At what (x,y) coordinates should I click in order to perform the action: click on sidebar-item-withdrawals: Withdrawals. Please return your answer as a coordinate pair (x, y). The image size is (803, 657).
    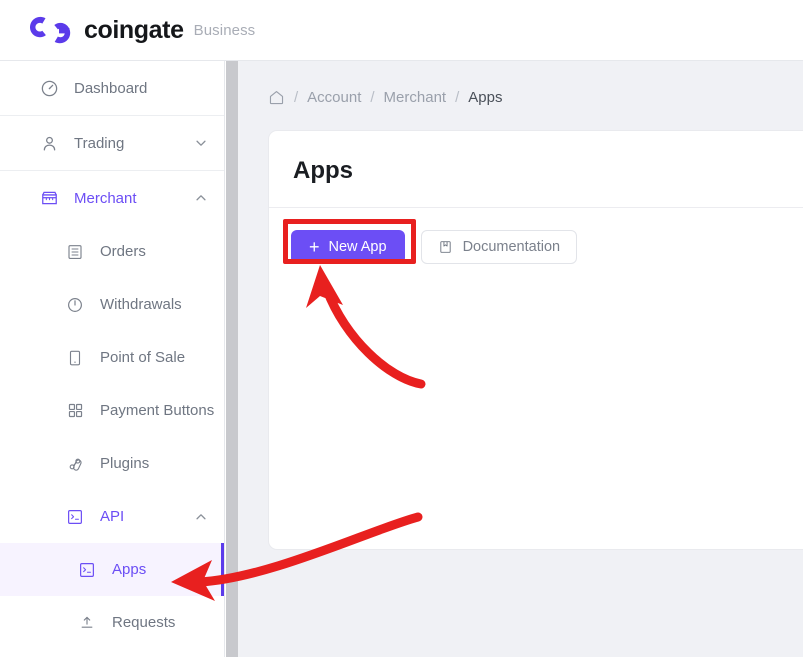
    Looking at the image, I should click on (112, 304).